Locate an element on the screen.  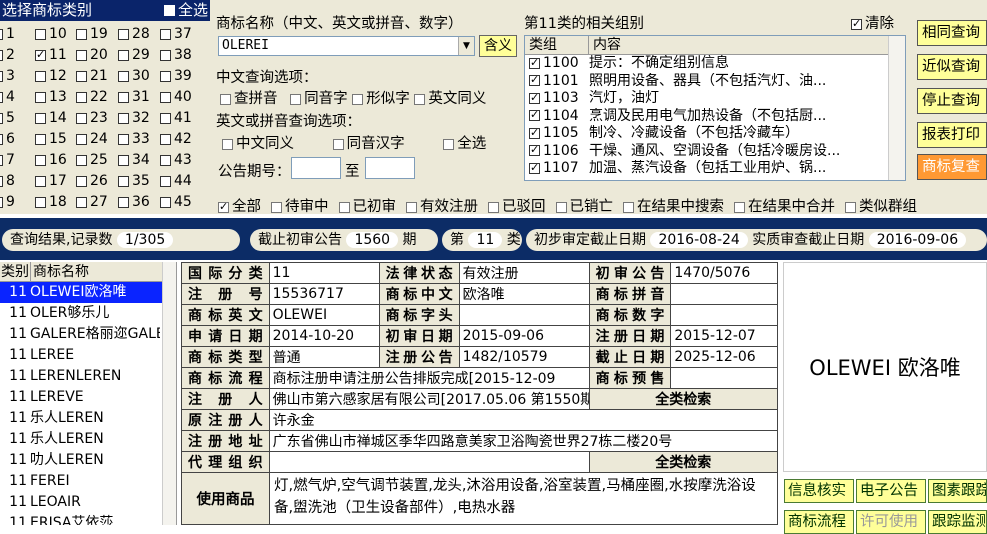
class-checkbox-3: 3 is located at coordinates (7, 76).